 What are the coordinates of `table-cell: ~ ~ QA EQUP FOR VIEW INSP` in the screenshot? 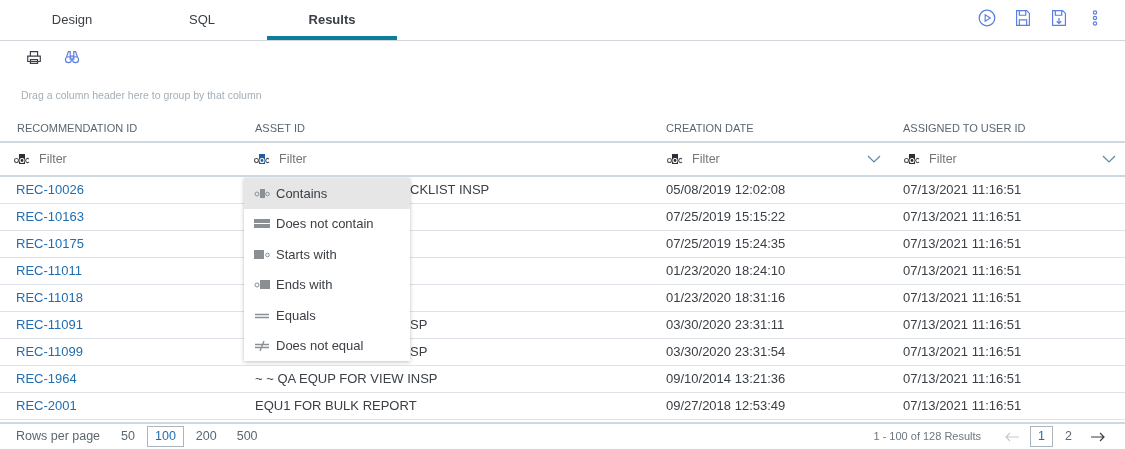 It's located at (346, 379).